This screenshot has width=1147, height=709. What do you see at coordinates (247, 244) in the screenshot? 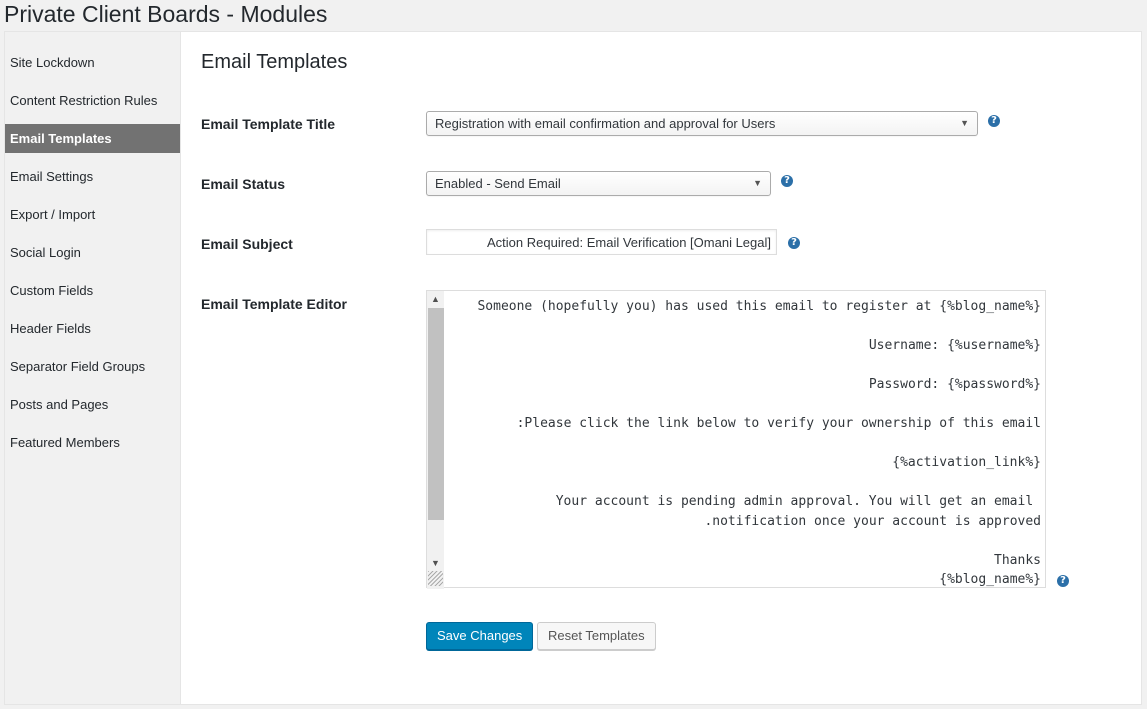
I see `email-subject-label: Email Subject` at bounding box center [247, 244].